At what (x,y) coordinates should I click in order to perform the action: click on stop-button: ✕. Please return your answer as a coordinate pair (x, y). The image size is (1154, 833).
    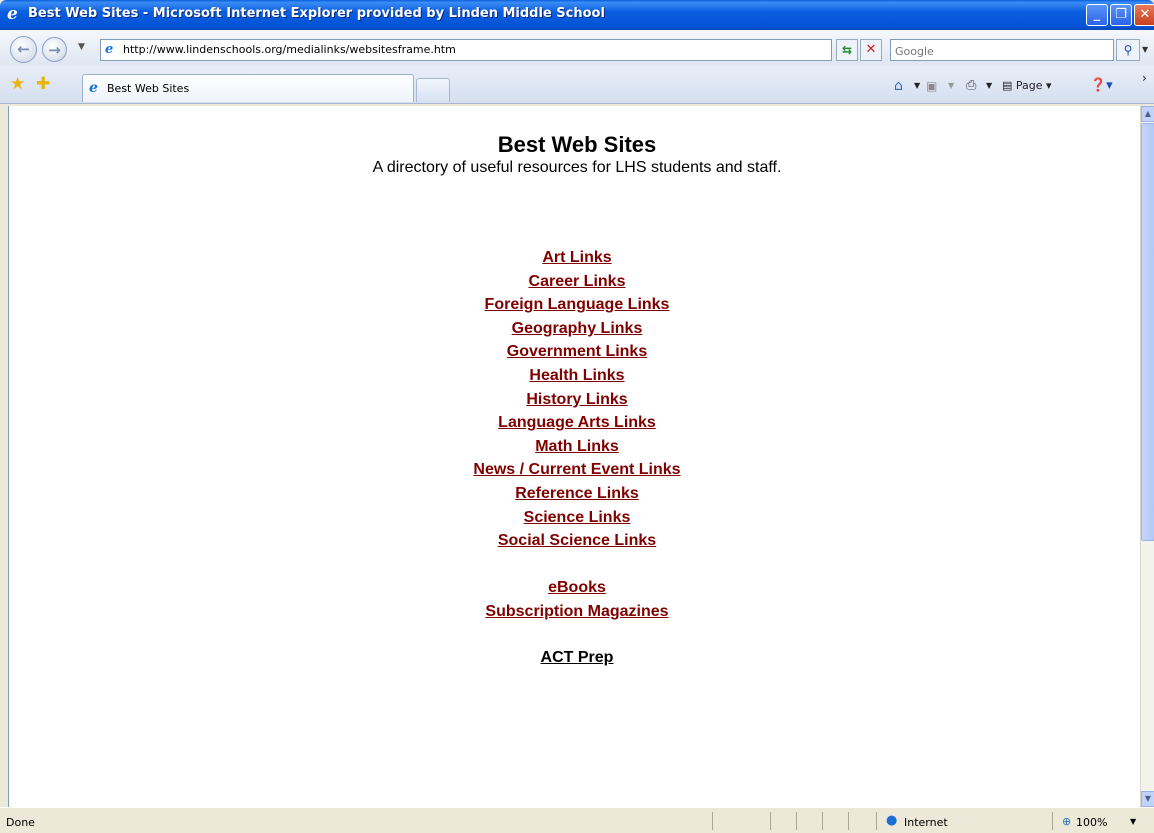
    Looking at the image, I should click on (871, 50).